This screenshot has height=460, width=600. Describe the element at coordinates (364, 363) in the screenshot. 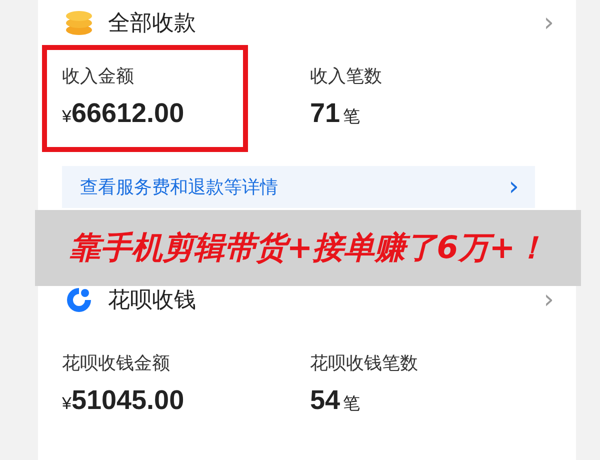

I see `stat-label: 花呗收钱笔数` at that location.